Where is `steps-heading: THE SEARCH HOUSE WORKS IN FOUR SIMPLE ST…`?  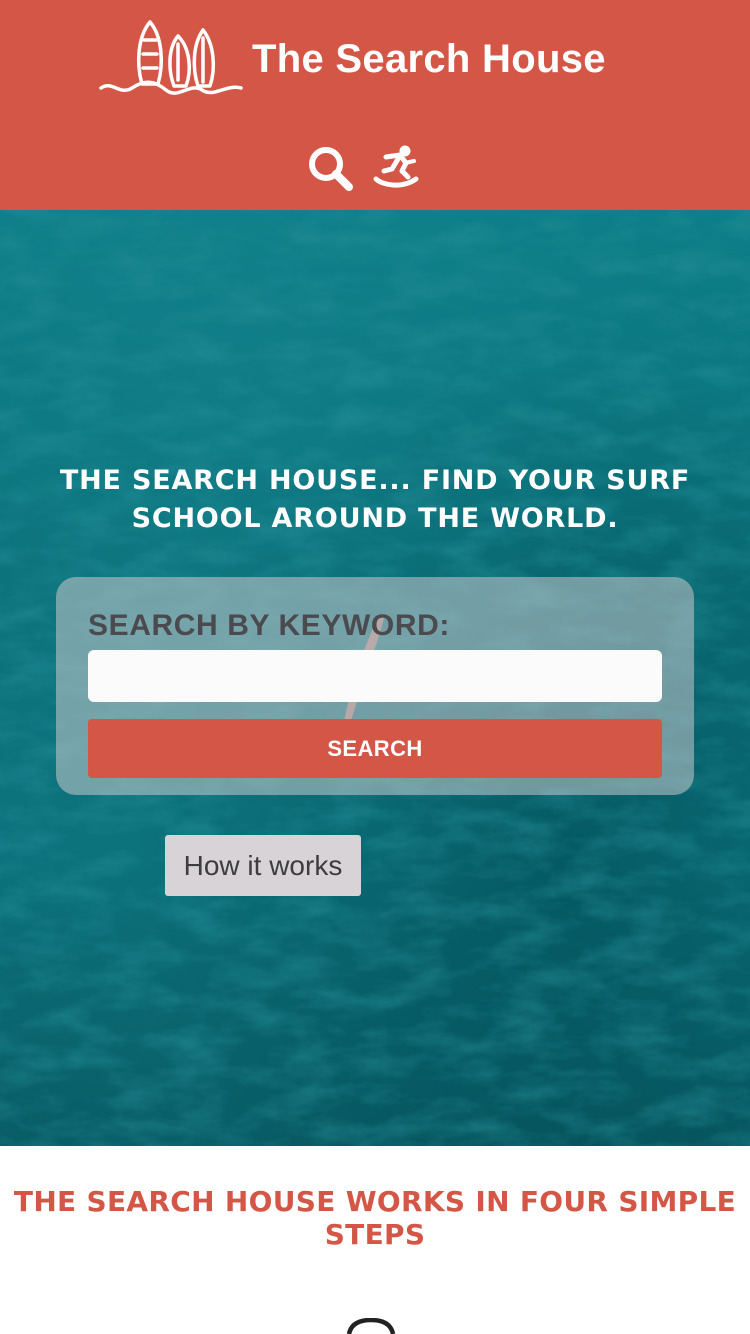 steps-heading: THE SEARCH HOUSE WORKS IN FOUR SIMPLE ST… is located at coordinates (375, 1218).